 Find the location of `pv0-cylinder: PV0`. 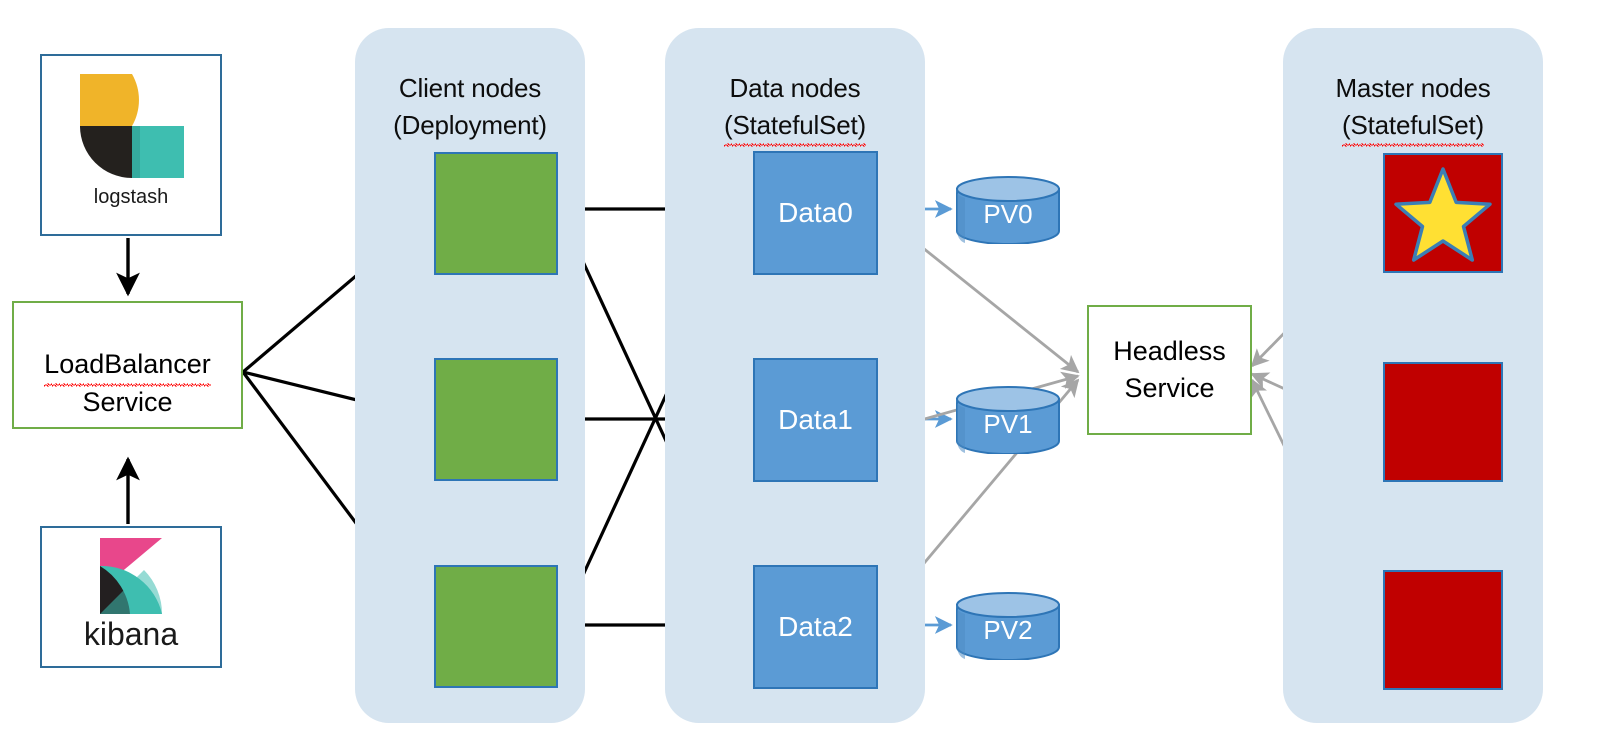

pv0-cylinder: PV0 is located at coordinates (1008, 210).